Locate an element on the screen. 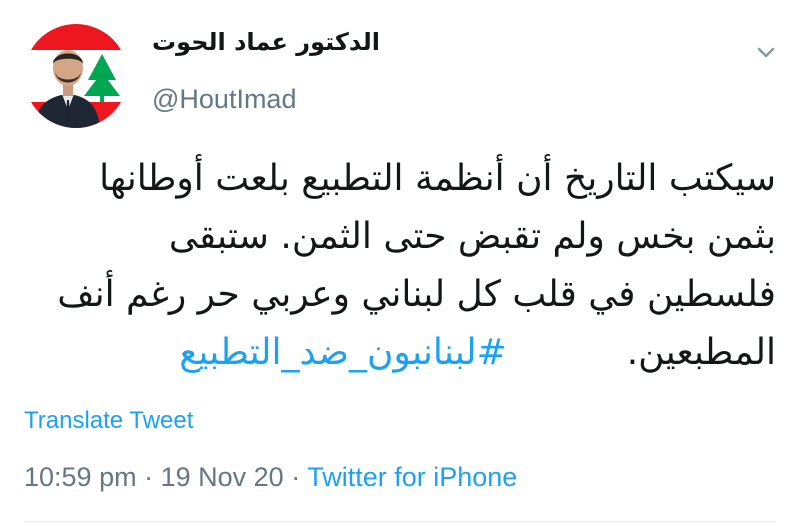 This screenshot has height=525, width=800. translate-tweet-link: Translate Tweet is located at coordinates (108, 421).